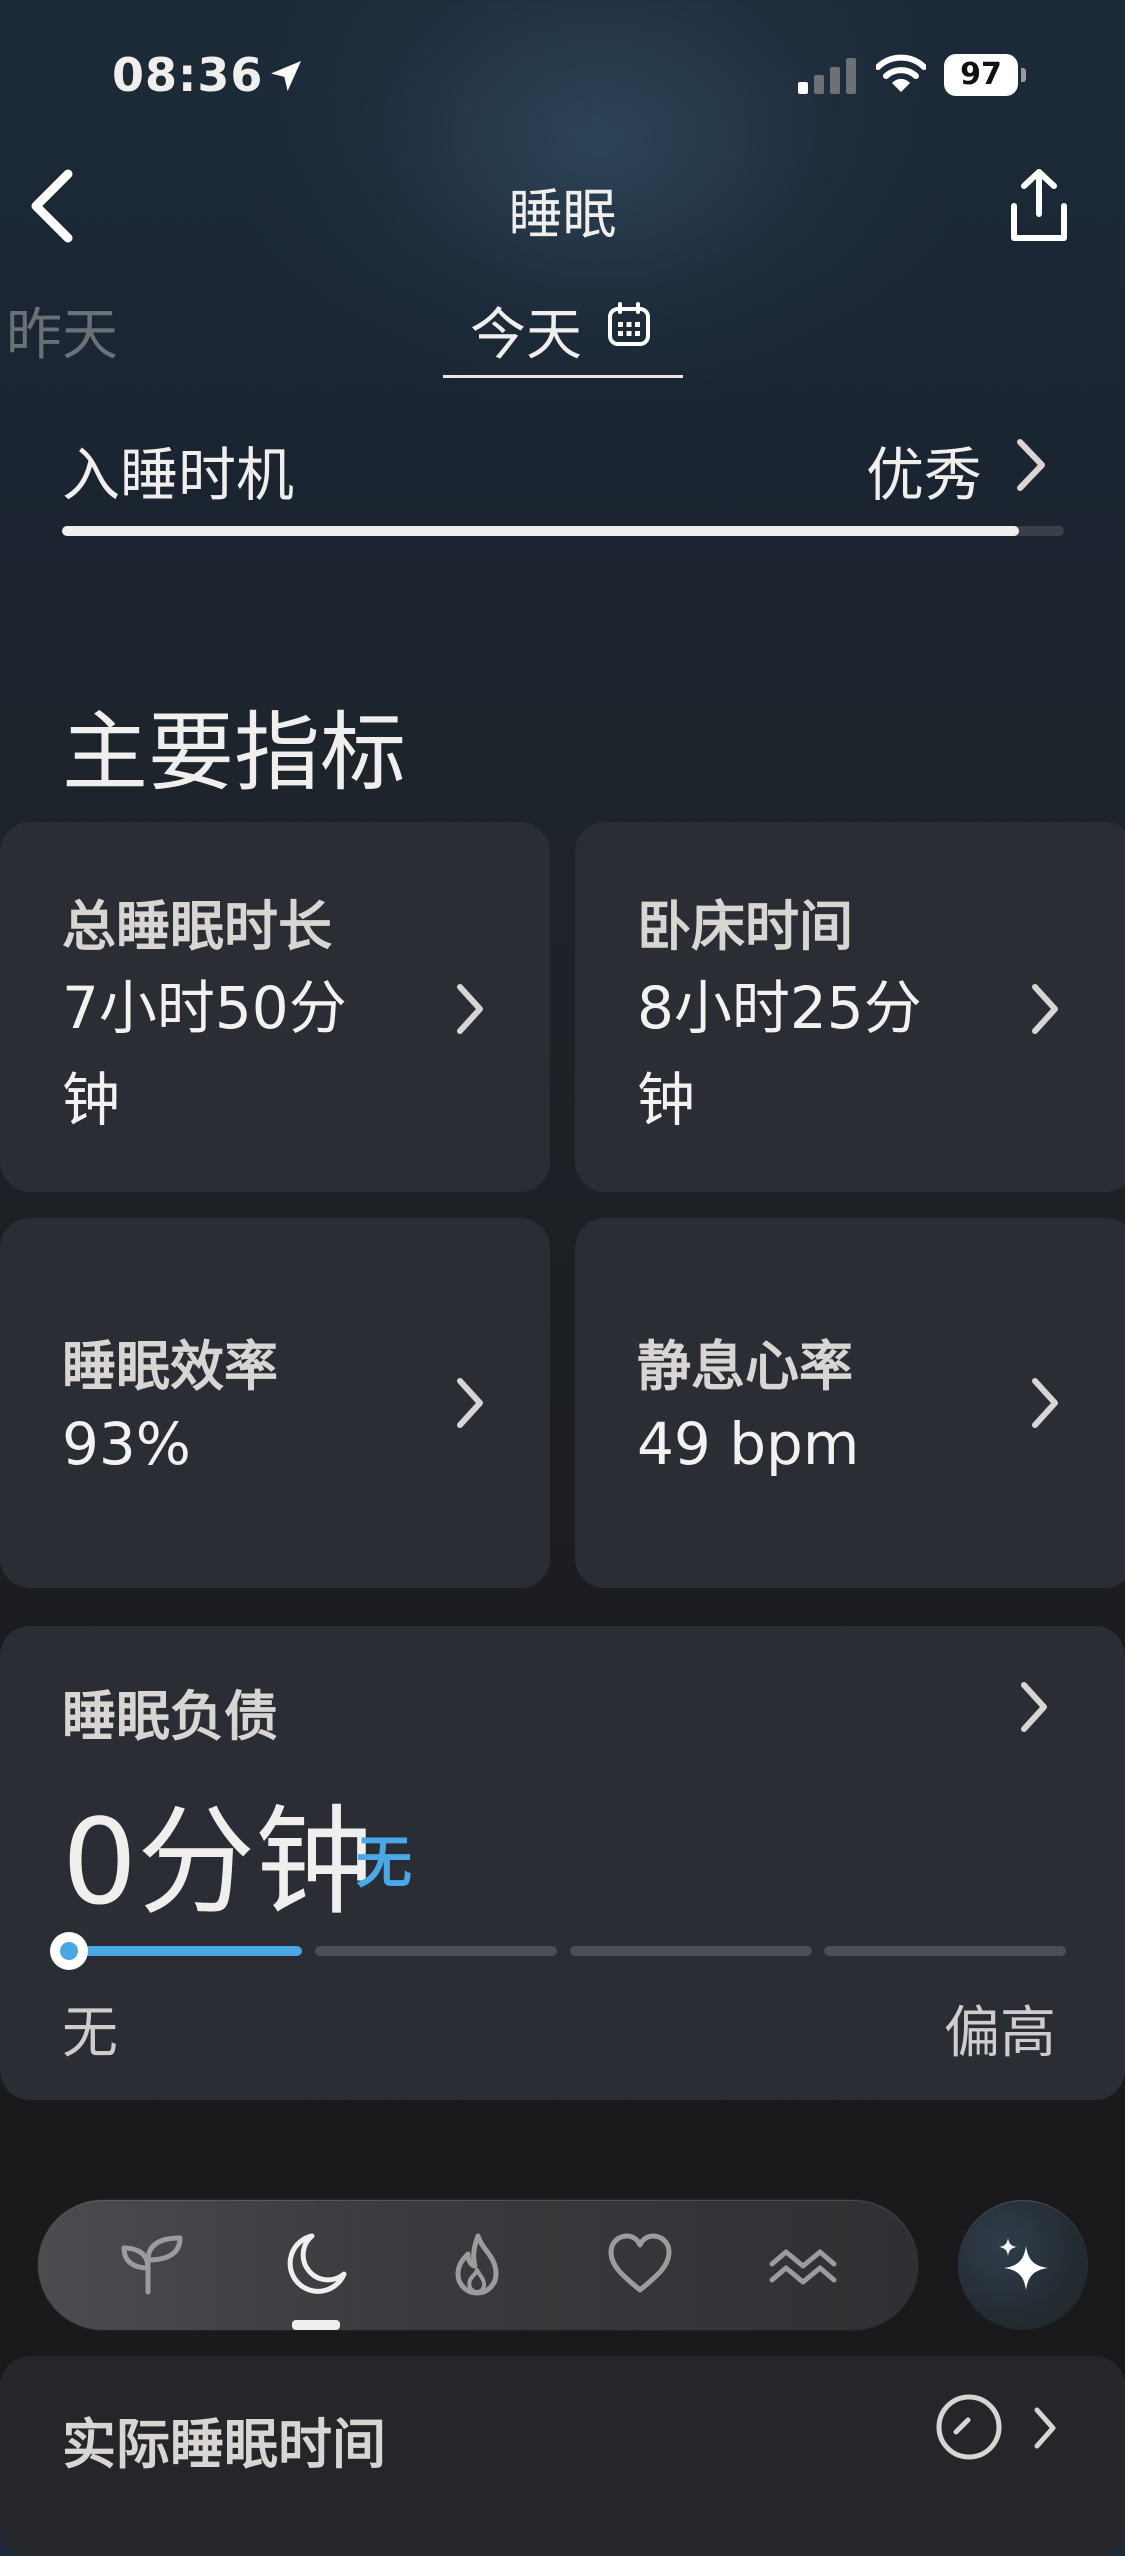  What do you see at coordinates (969, 2427) in the screenshot?
I see `gauge-icon` at bounding box center [969, 2427].